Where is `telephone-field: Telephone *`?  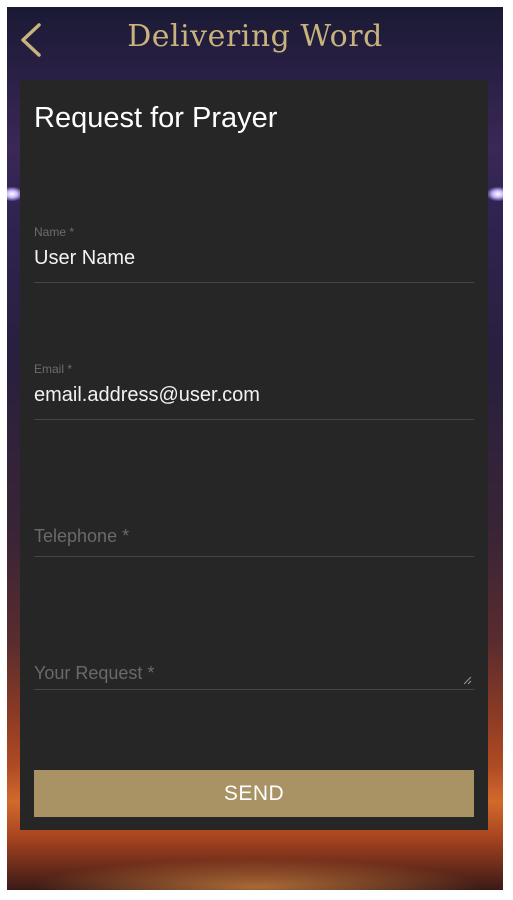 telephone-field: Telephone * is located at coordinates (254, 540).